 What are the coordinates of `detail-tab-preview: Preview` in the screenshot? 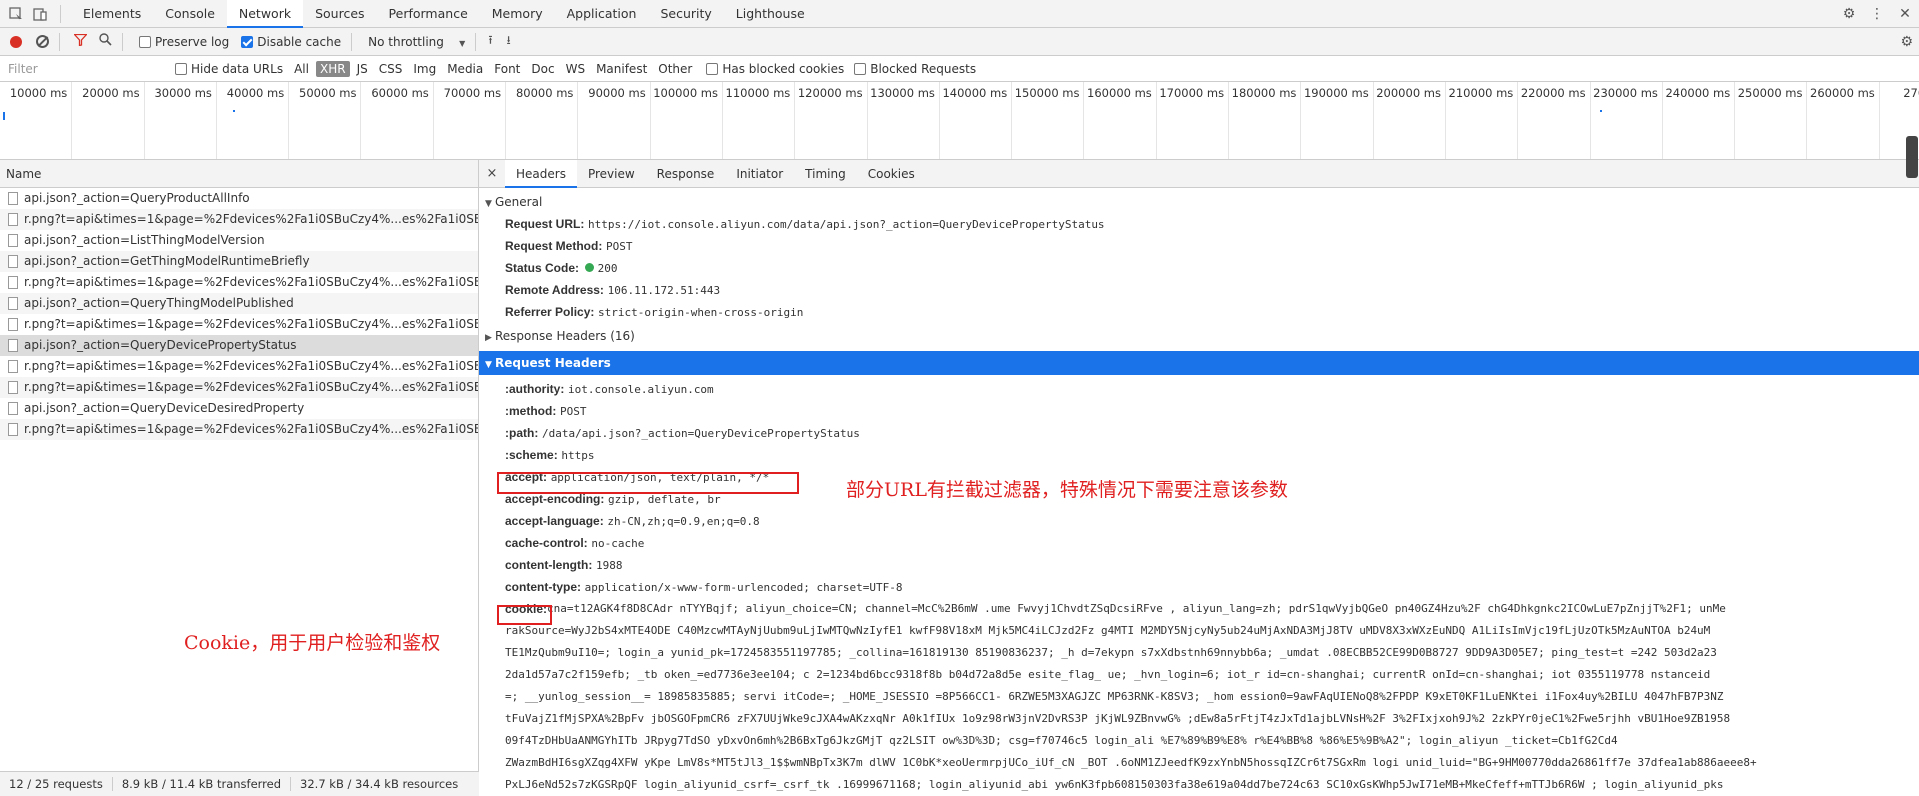 It's located at (611, 174).